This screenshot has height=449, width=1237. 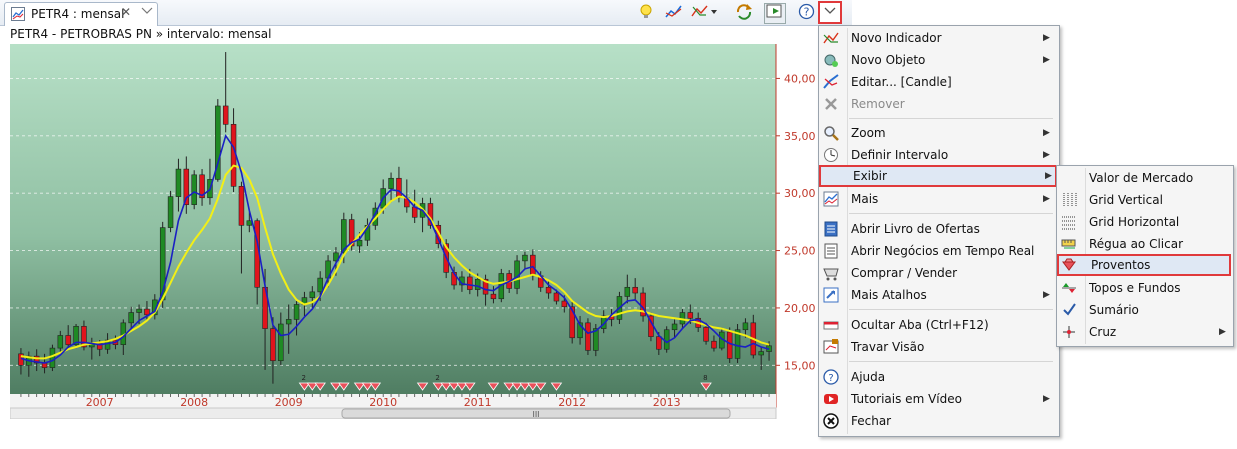 I want to click on menu-item-mais: Mais ▶, so click(x=938, y=199).